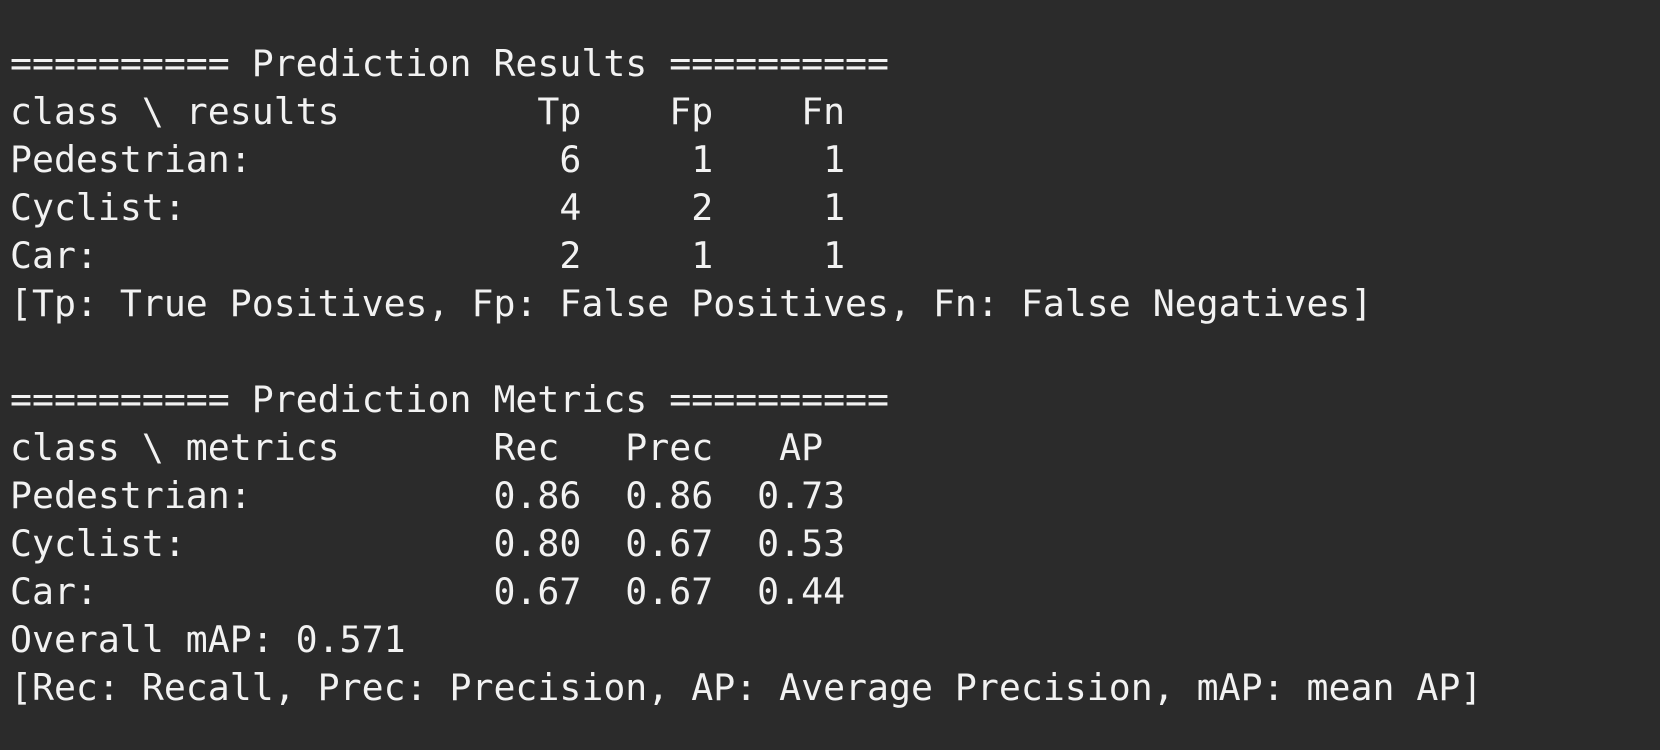 The height and width of the screenshot is (750, 1660). What do you see at coordinates (428, 111) in the screenshot?
I see `results-column-header: class \ results Tp Fp Fn` at bounding box center [428, 111].